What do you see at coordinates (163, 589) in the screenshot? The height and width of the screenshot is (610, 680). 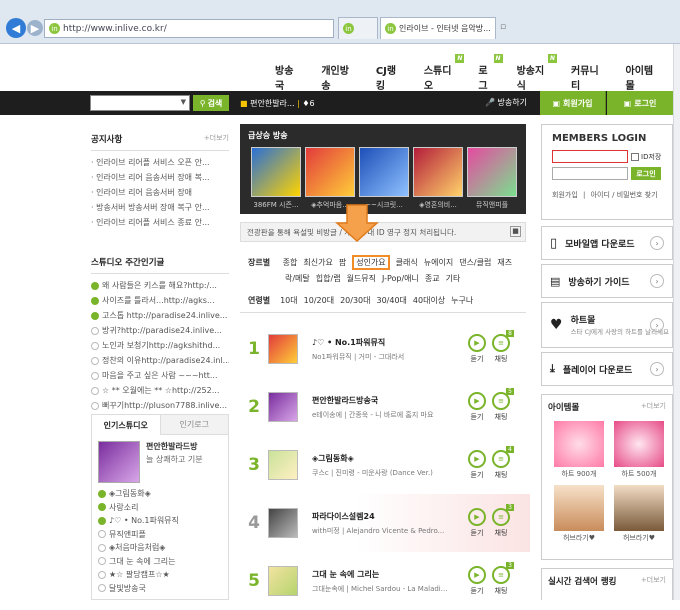 I see `list-item: 달빛방송국` at bounding box center [163, 589].